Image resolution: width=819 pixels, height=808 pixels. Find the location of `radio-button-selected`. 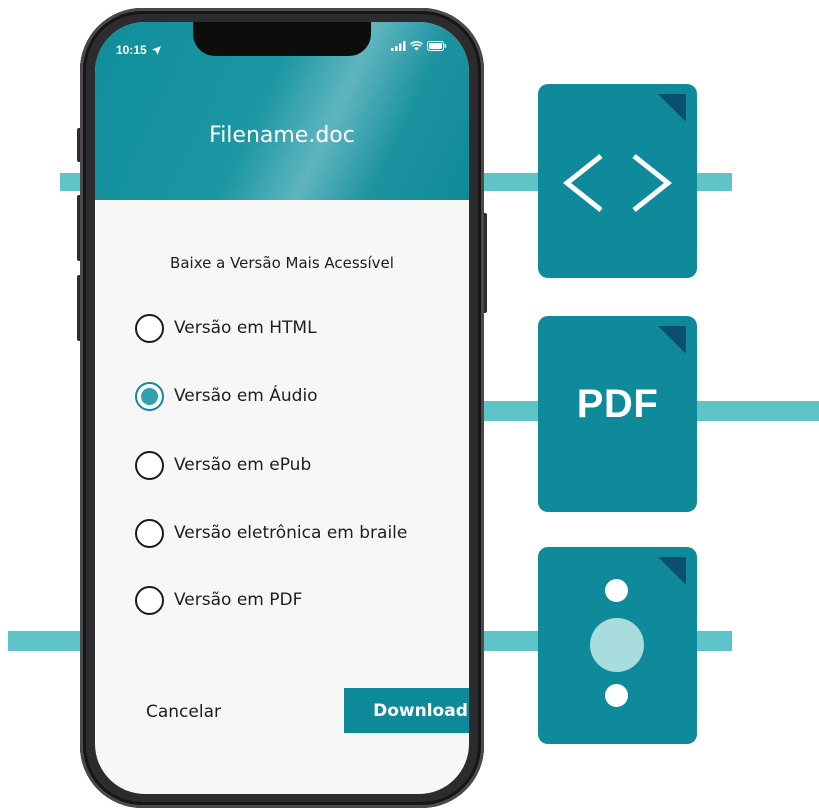

radio-button-selected is located at coordinates (149, 396).